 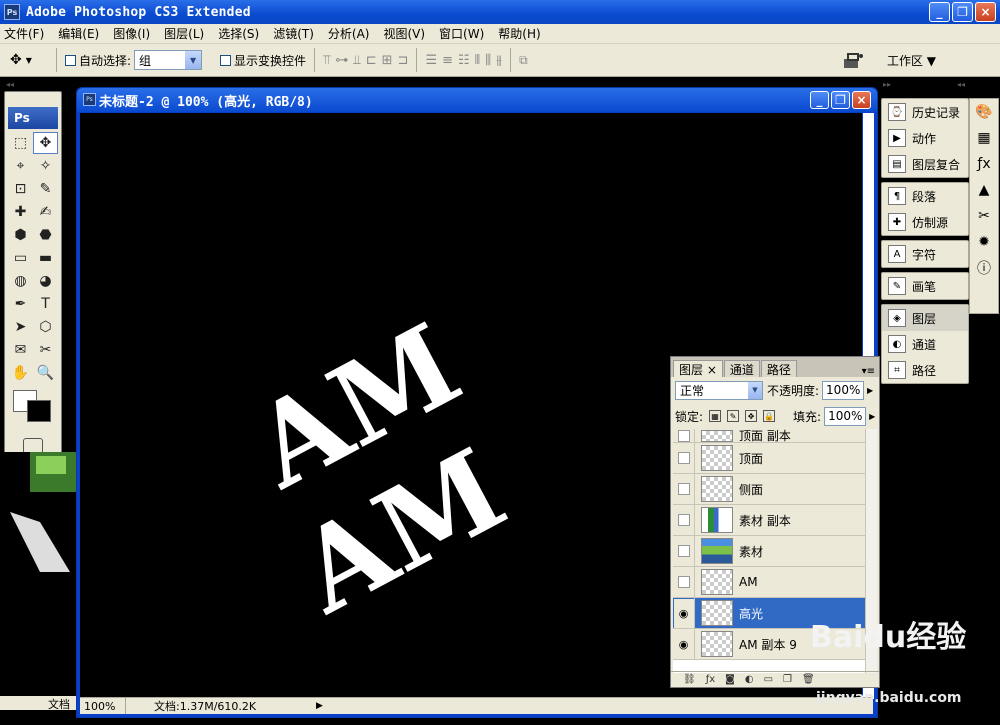 What do you see at coordinates (45, 350) in the screenshot?
I see `eyedropper2-tool-icon: ✂` at bounding box center [45, 350].